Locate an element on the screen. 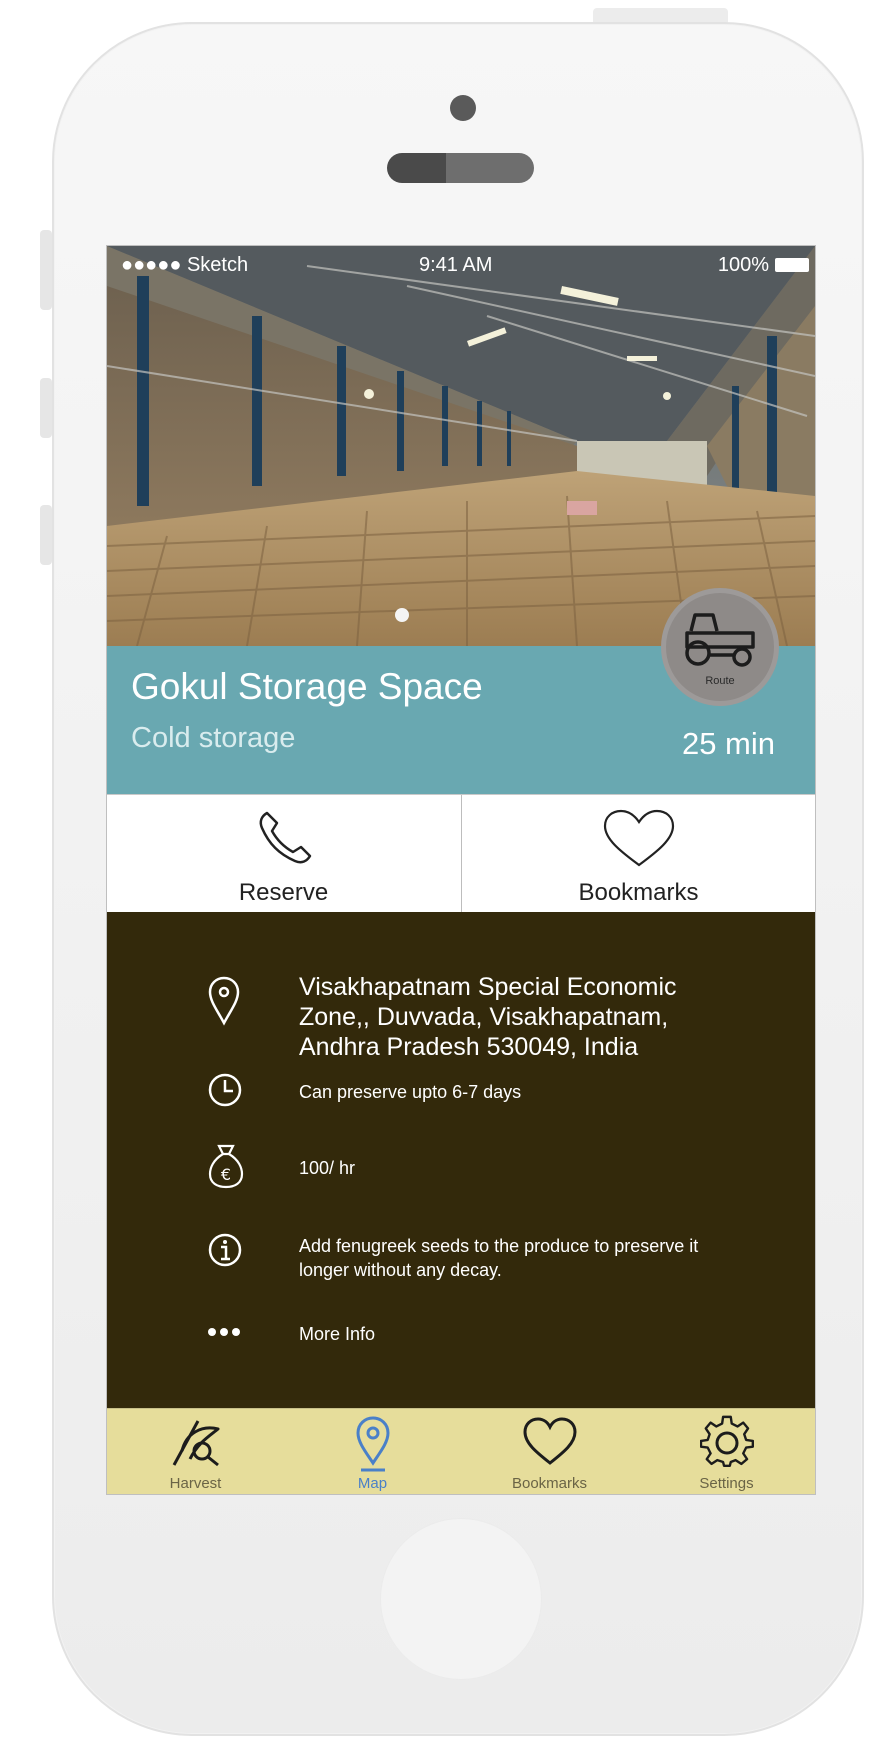 This screenshot has width=882, height=1762. location-pin-icon is located at coordinates (224, 1001).